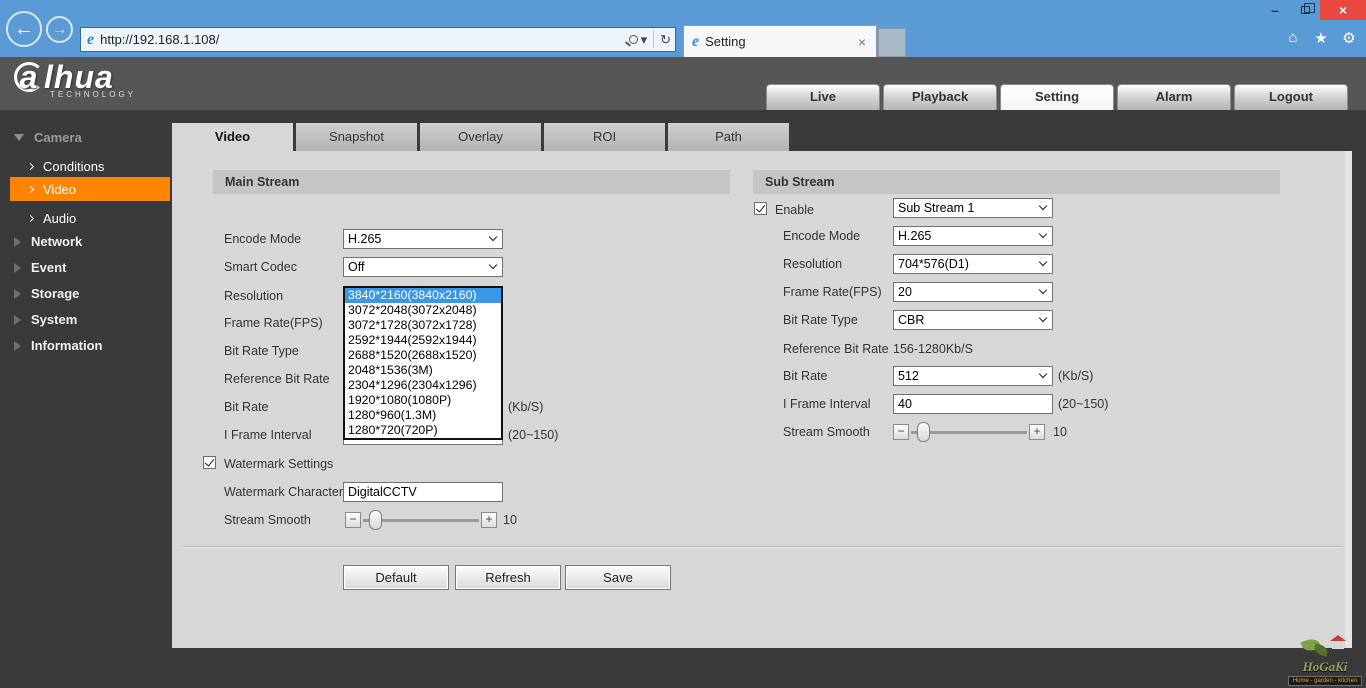 This screenshot has width=1366, height=688. Describe the element at coordinates (60, 189) in the screenshot. I see `sidebar-item-label: Video` at that location.